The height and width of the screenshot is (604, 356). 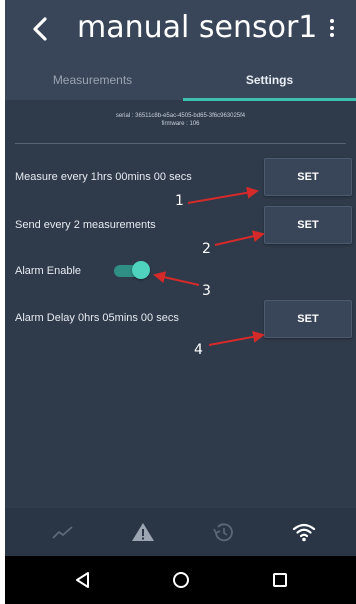 What do you see at coordinates (224, 532) in the screenshot?
I see `history-icon` at bounding box center [224, 532].